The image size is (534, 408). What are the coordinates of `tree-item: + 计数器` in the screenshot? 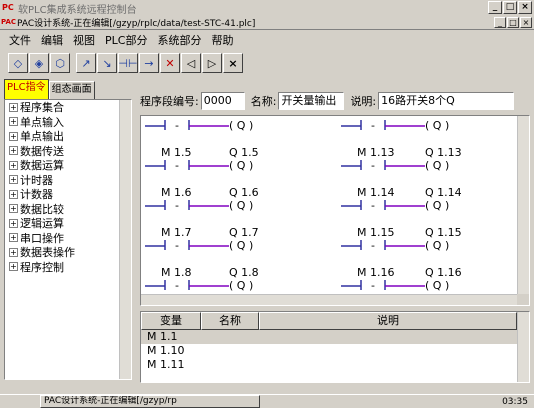 It's located at (68, 194).